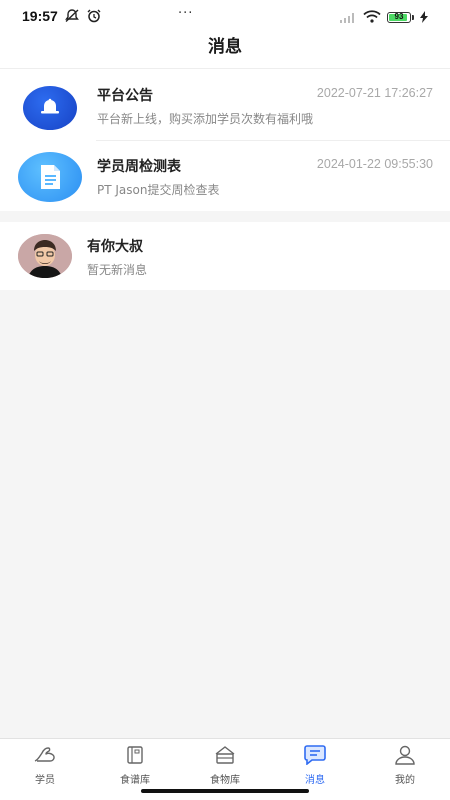 Image resolution: width=450 pixels, height=800 pixels. I want to click on page-title: 消息, so click(225, 47).